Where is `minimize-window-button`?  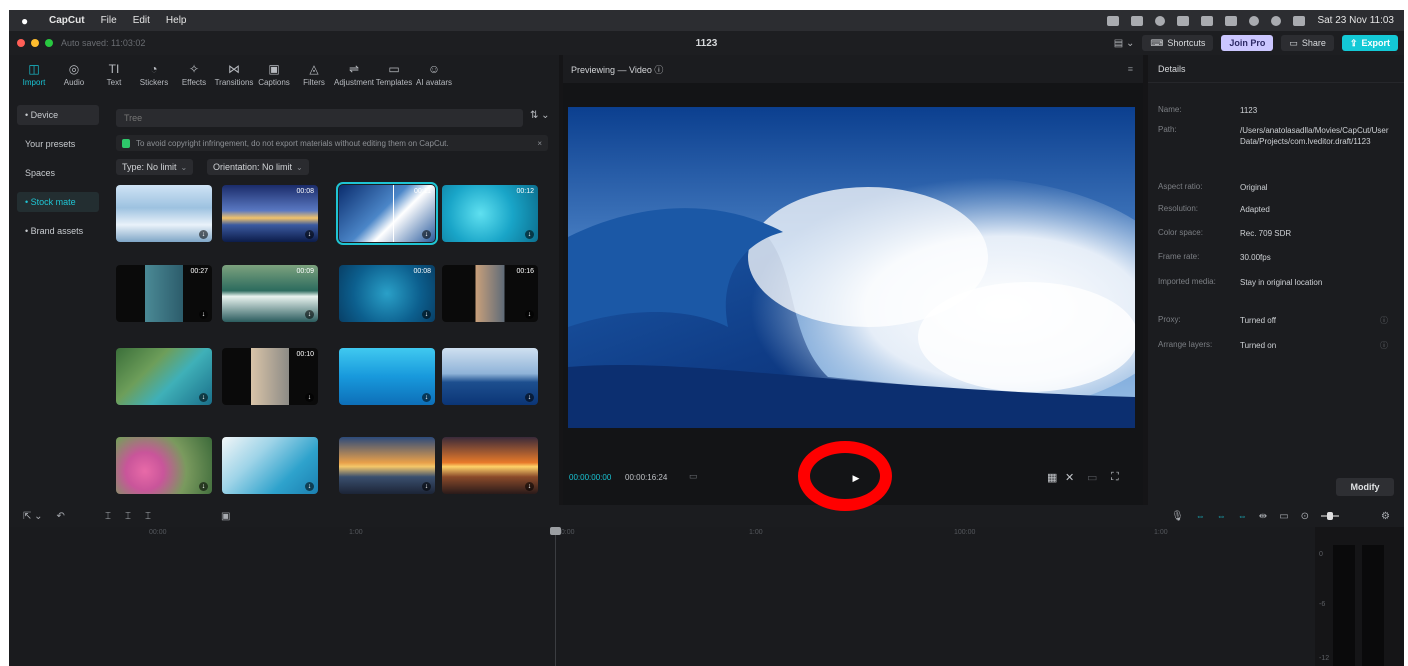 minimize-window-button is located at coordinates (35, 43).